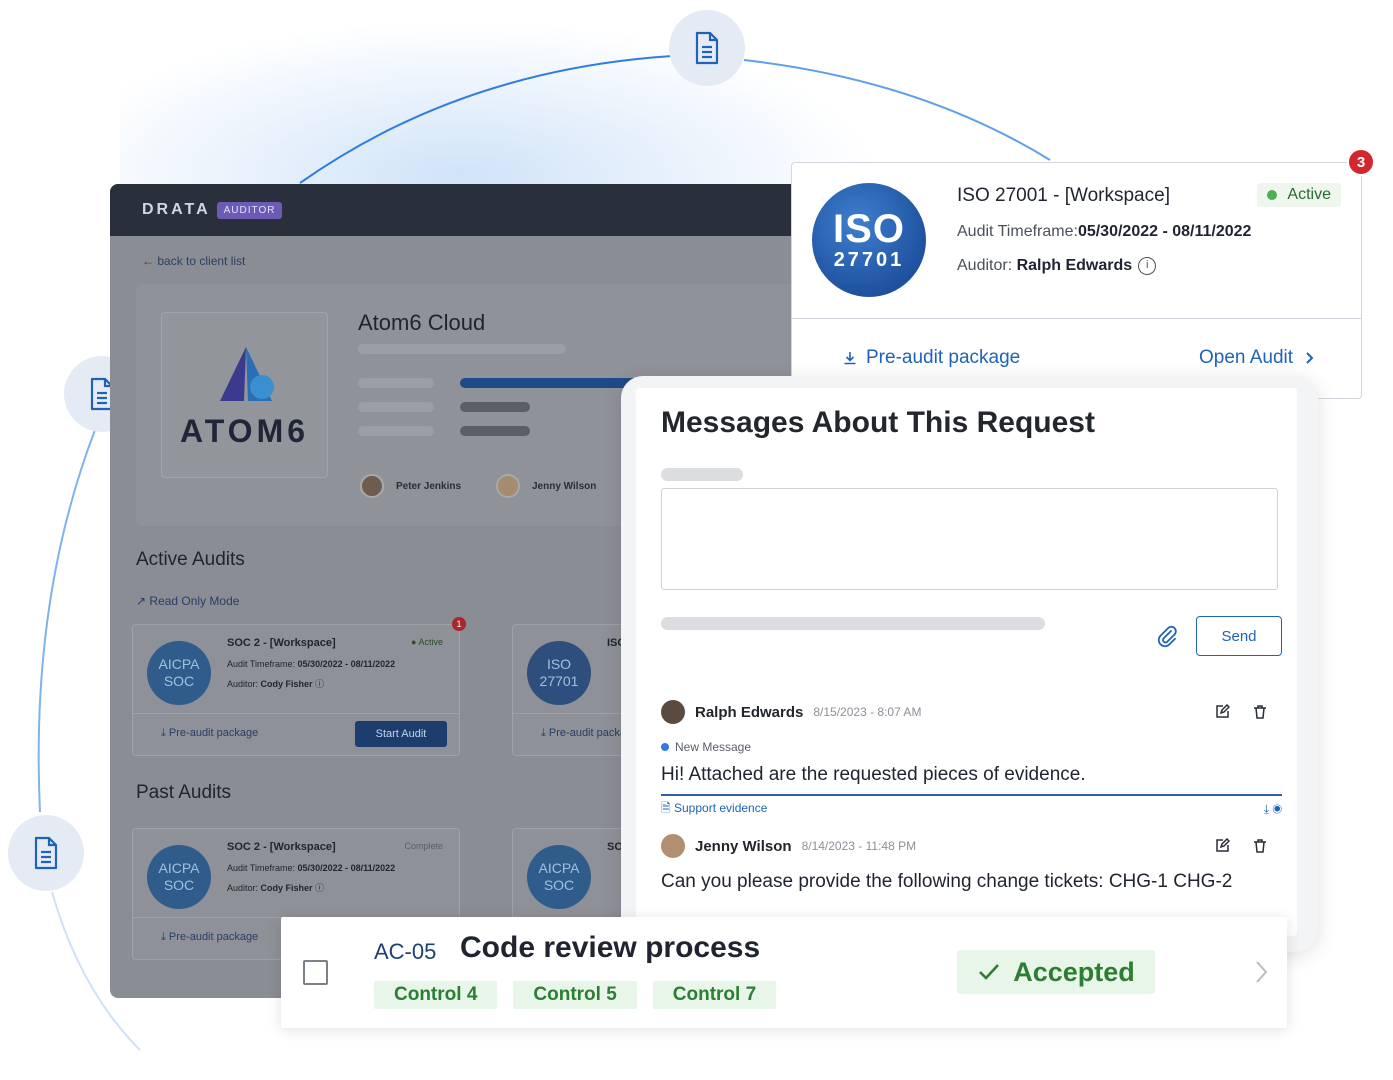 The width and height of the screenshot is (1393, 1080). What do you see at coordinates (859, 846) in the screenshot?
I see `message-timestamp: 8/14/2023 - 11:48 PM` at bounding box center [859, 846].